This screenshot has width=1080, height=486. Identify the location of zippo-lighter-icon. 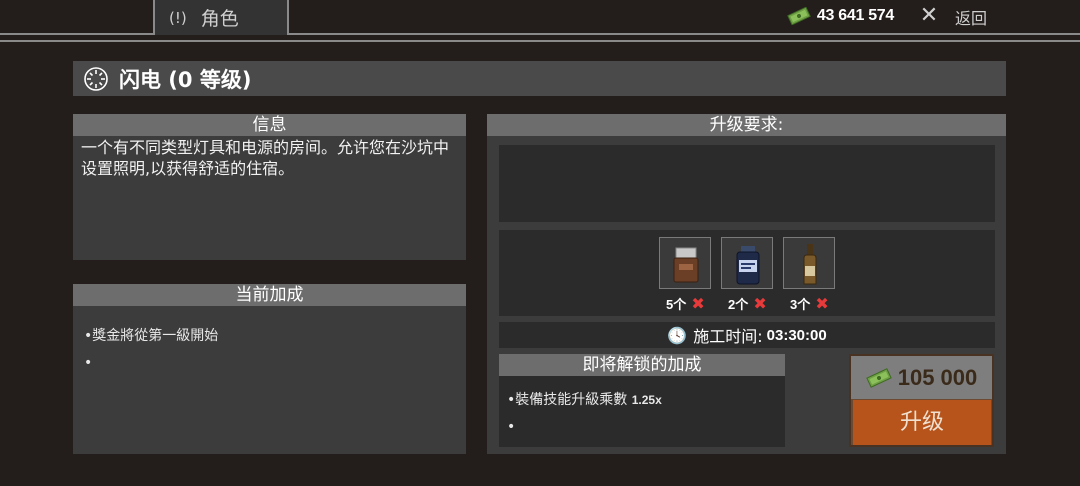
(686, 265).